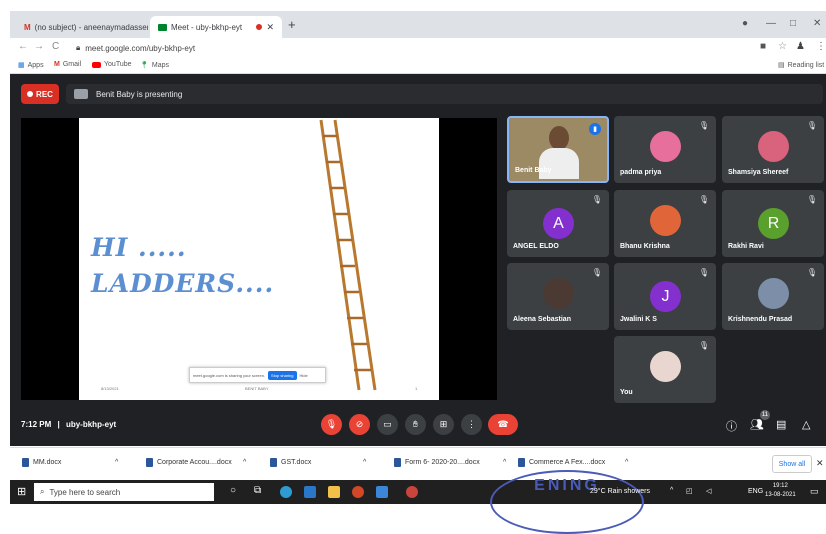 The height and width of the screenshot is (534, 826). I want to click on bookmark-apps: ▦ Apps, so click(31, 65).